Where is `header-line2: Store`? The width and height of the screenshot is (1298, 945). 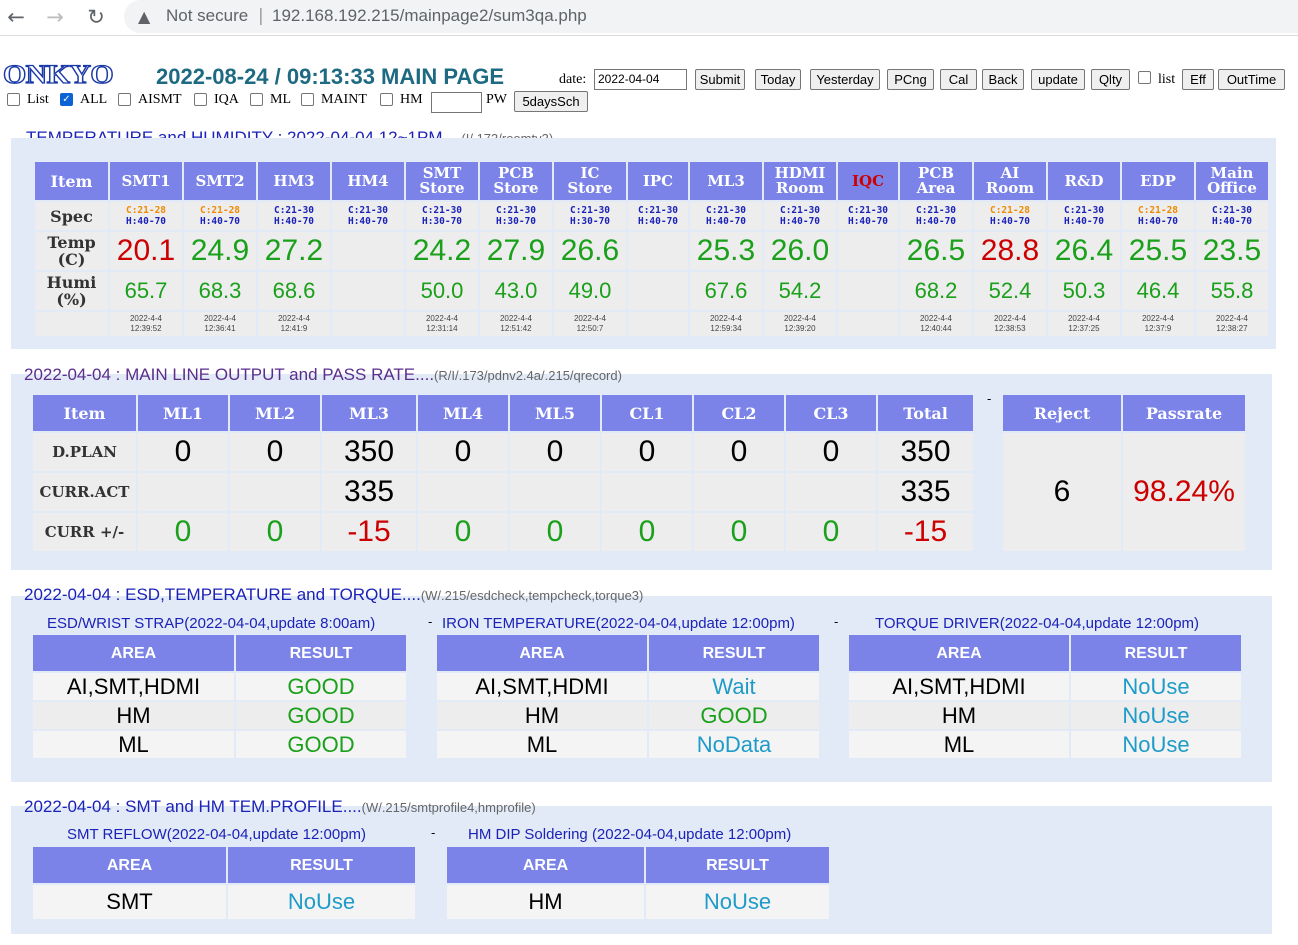 header-line2: Store is located at coordinates (442, 188).